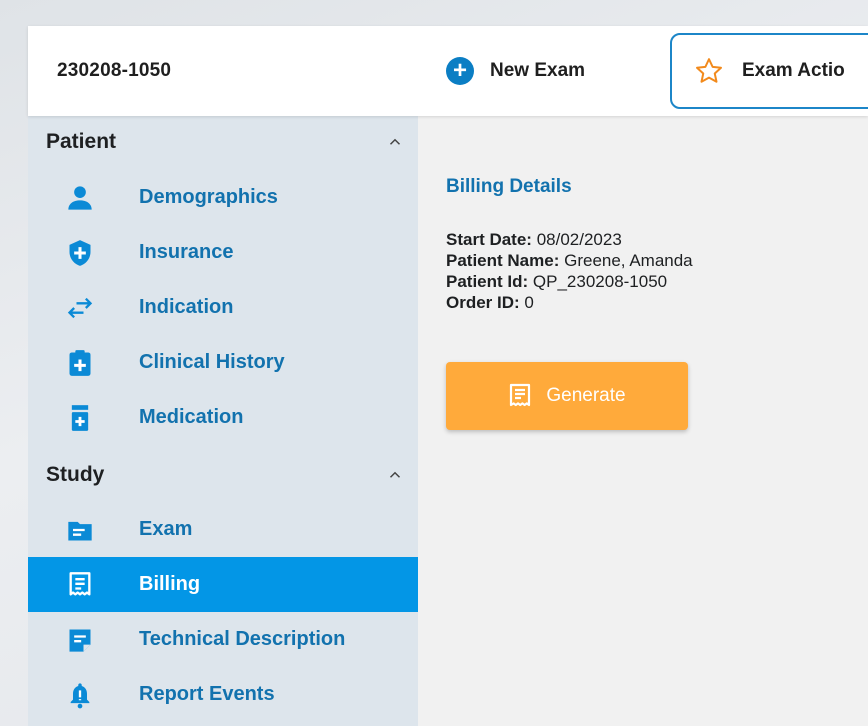 This screenshot has height=726, width=868. Describe the element at coordinates (223, 584) in the screenshot. I see `sidebar-item-billing: Billing` at that location.